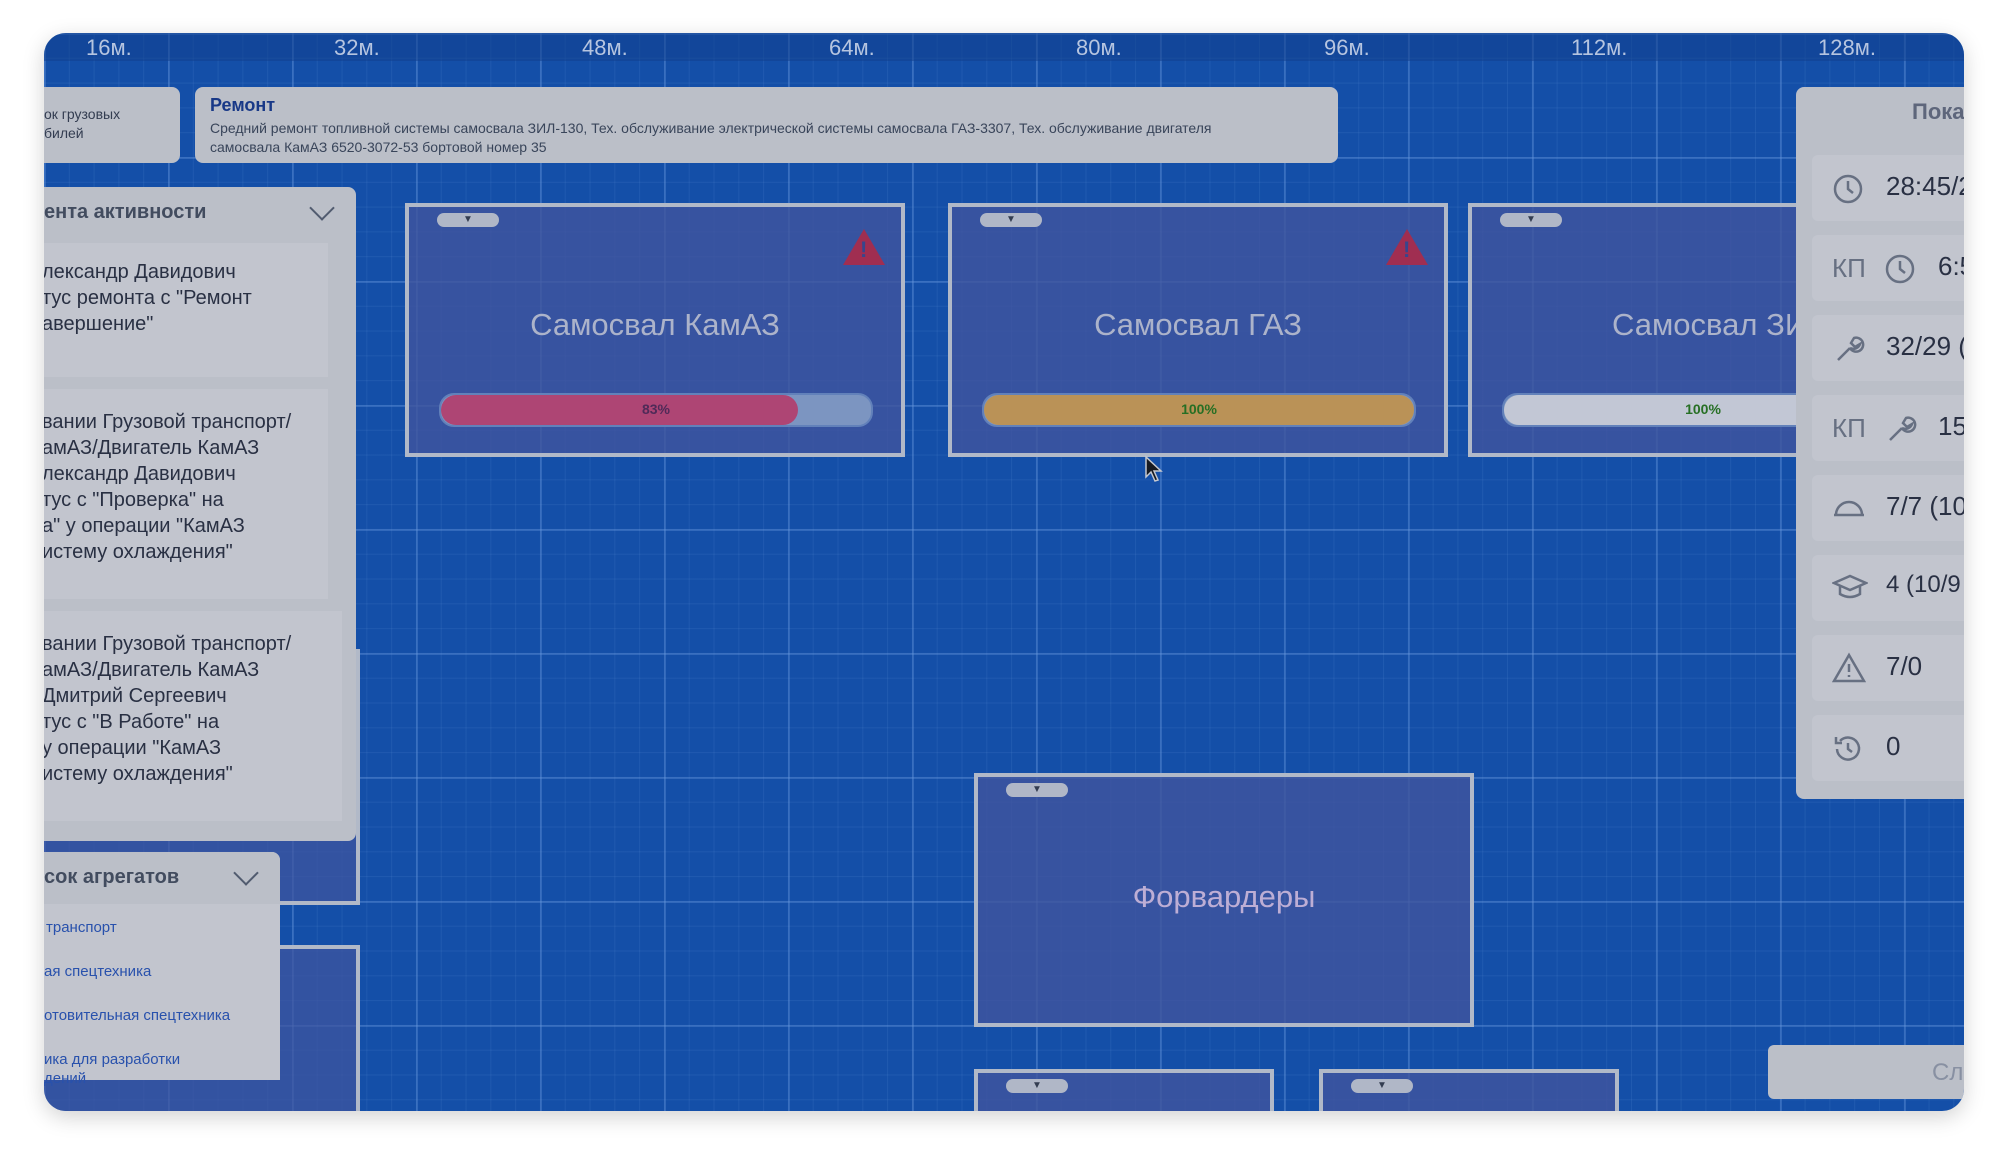 The height and width of the screenshot is (1168, 2008). Describe the element at coordinates (1347, 47) in the screenshot. I see `ruler-tick: 96м.` at that location.